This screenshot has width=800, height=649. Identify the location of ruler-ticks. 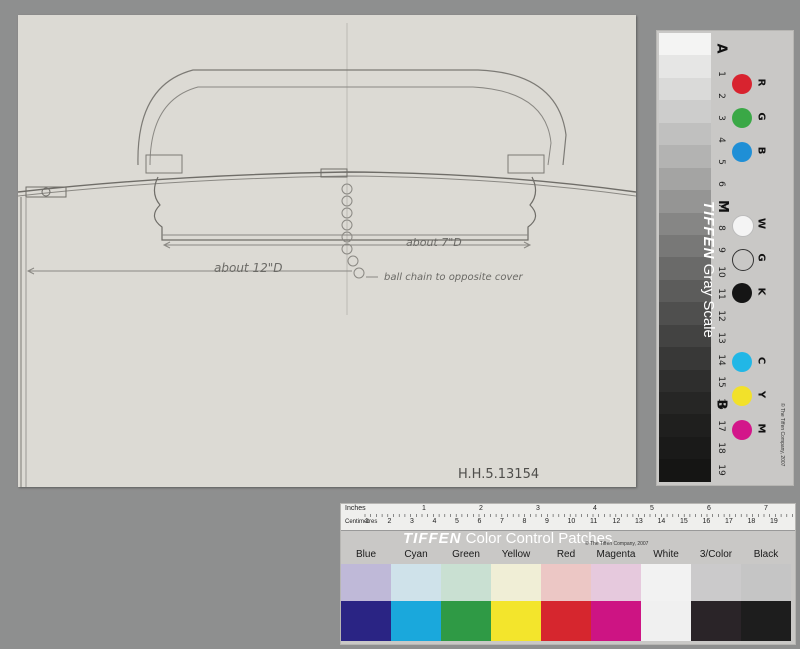
(578, 515).